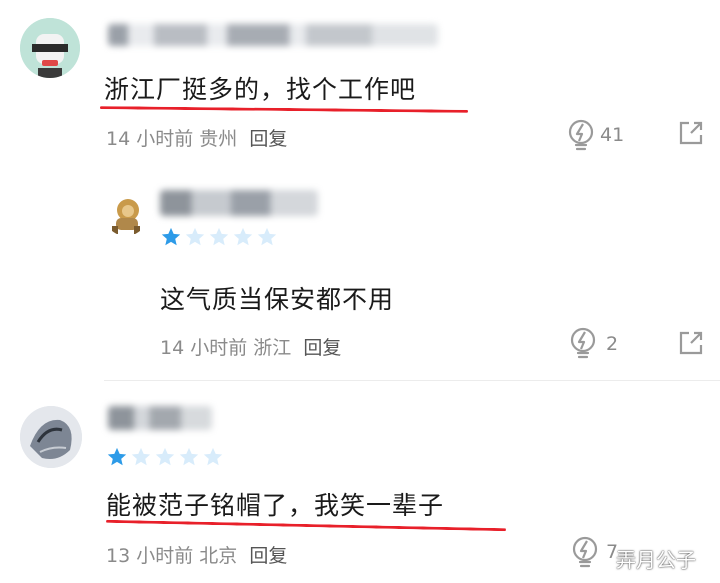 The width and height of the screenshot is (720, 583). I want to click on comment-location: 北京, so click(218, 556).